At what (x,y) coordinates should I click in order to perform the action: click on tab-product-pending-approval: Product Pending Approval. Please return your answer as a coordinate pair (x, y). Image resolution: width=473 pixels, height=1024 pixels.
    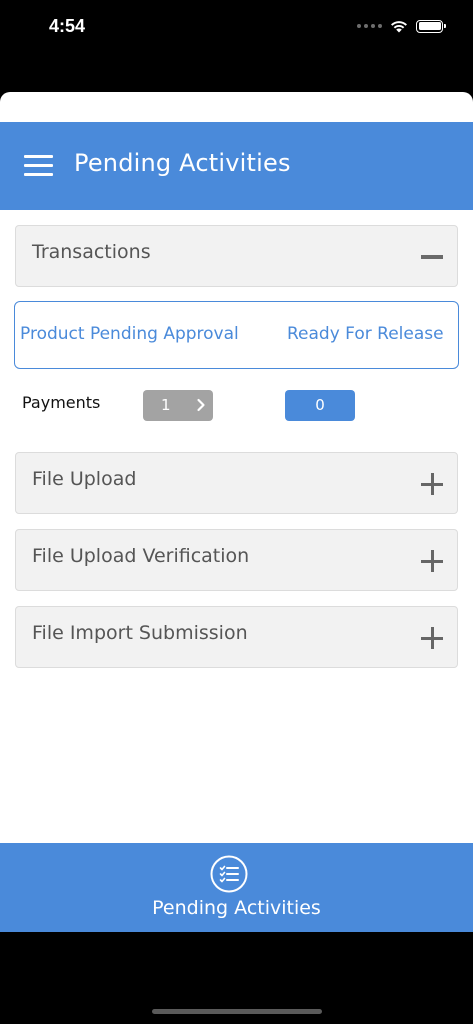
    Looking at the image, I should click on (129, 334).